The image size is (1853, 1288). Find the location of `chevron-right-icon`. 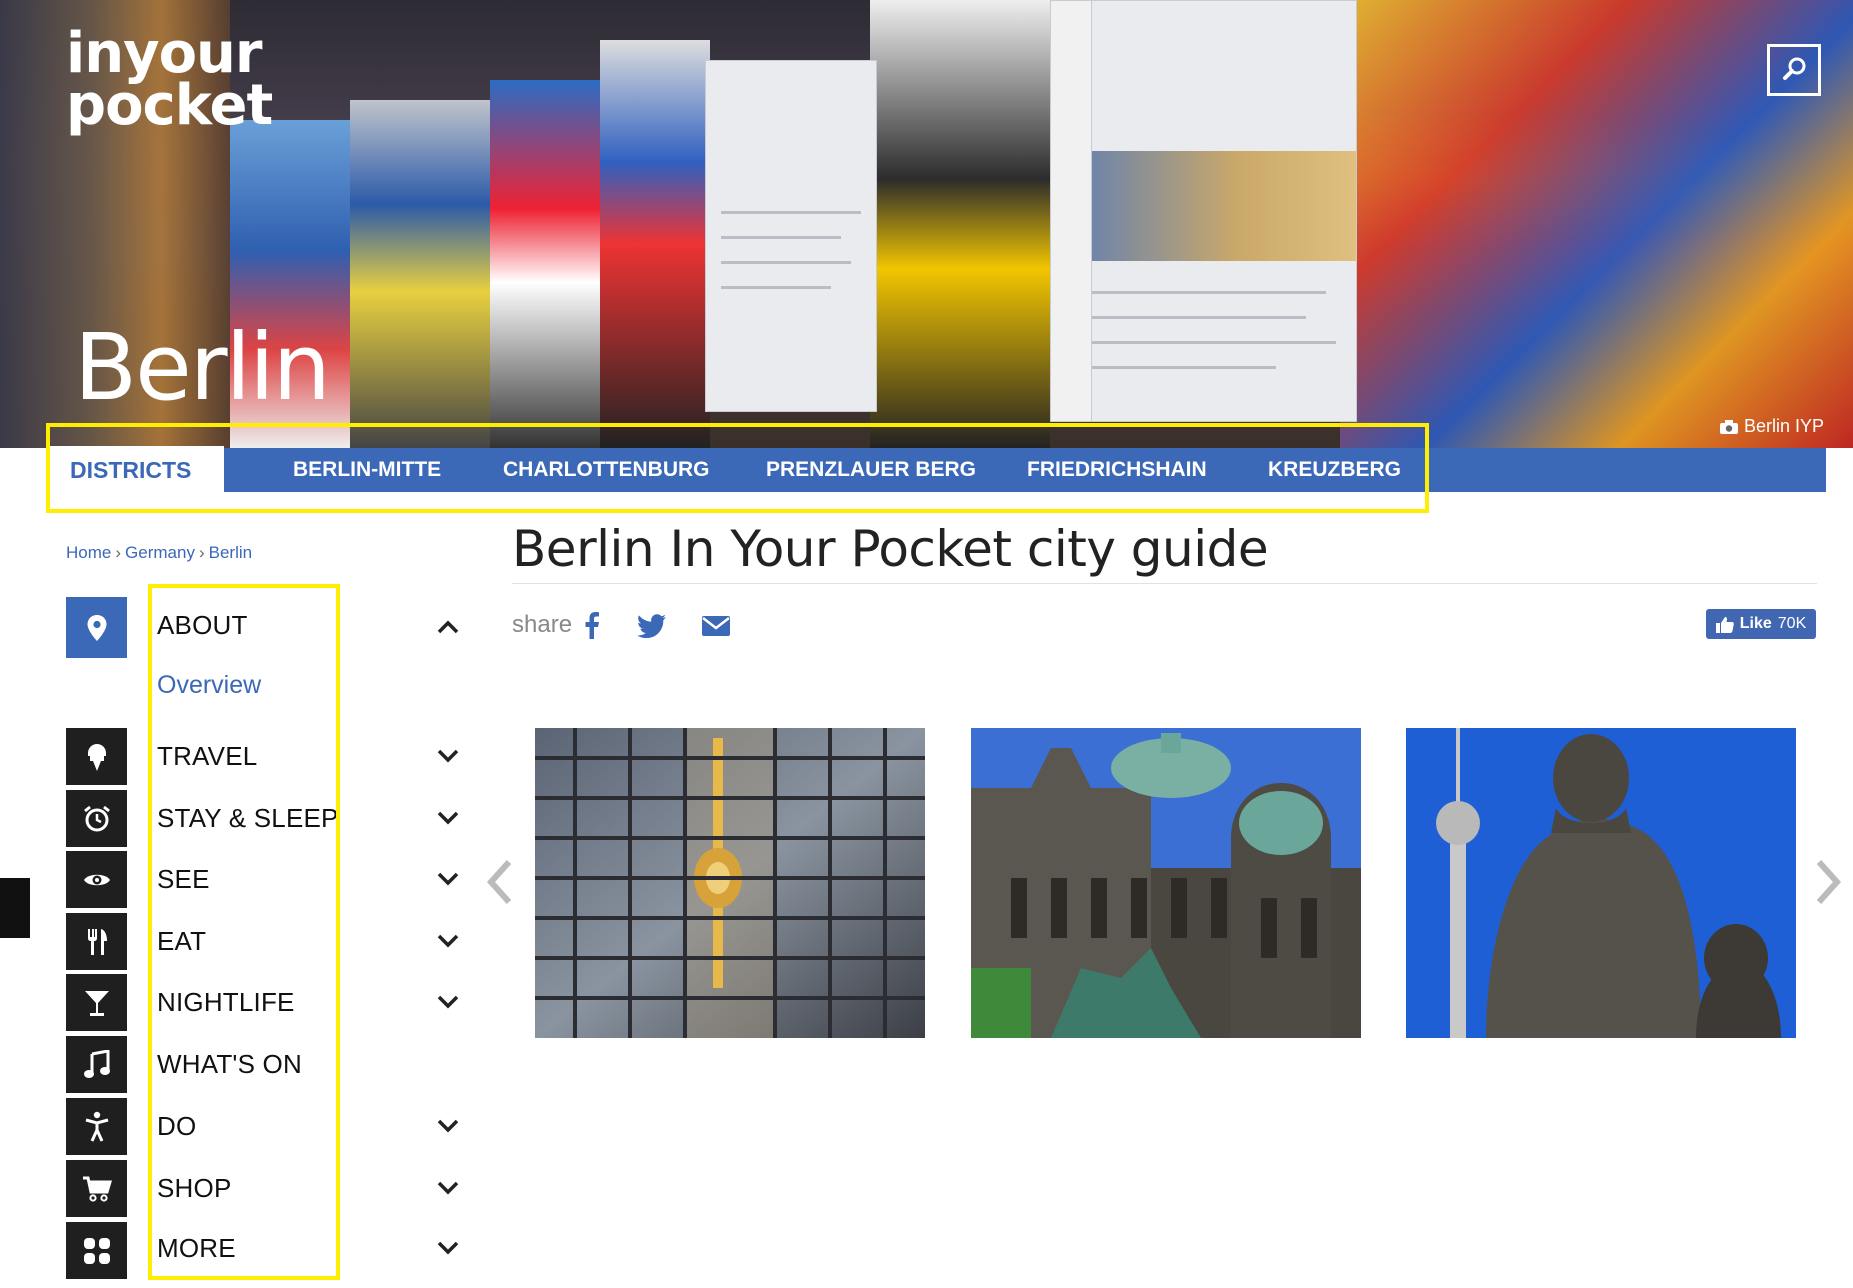

chevron-right-icon is located at coordinates (1829, 882).